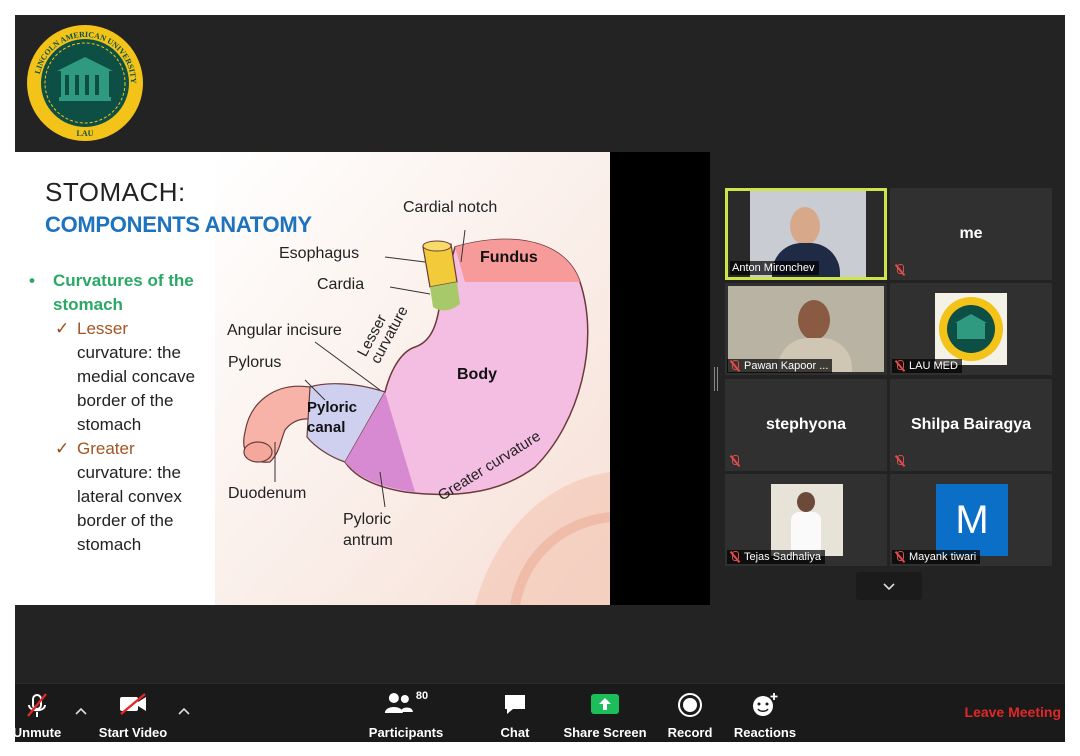  I want to click on start-video-button: Start Video, so click(133, 713).